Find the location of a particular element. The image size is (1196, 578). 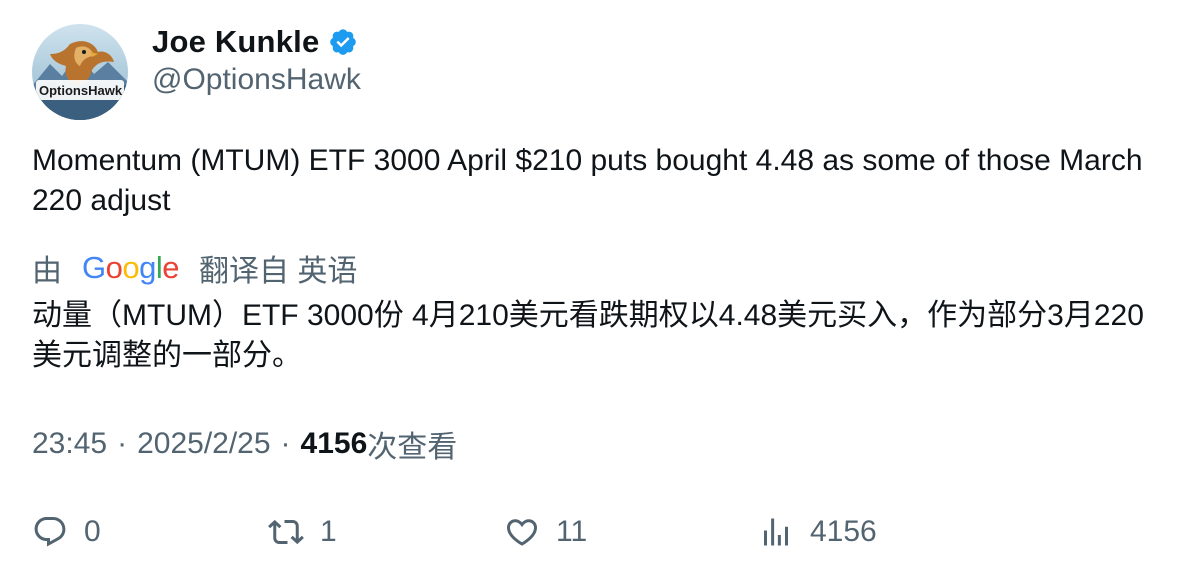

hawk-avatar-icon: OptionsHawk is located at coordinates (80, 72).